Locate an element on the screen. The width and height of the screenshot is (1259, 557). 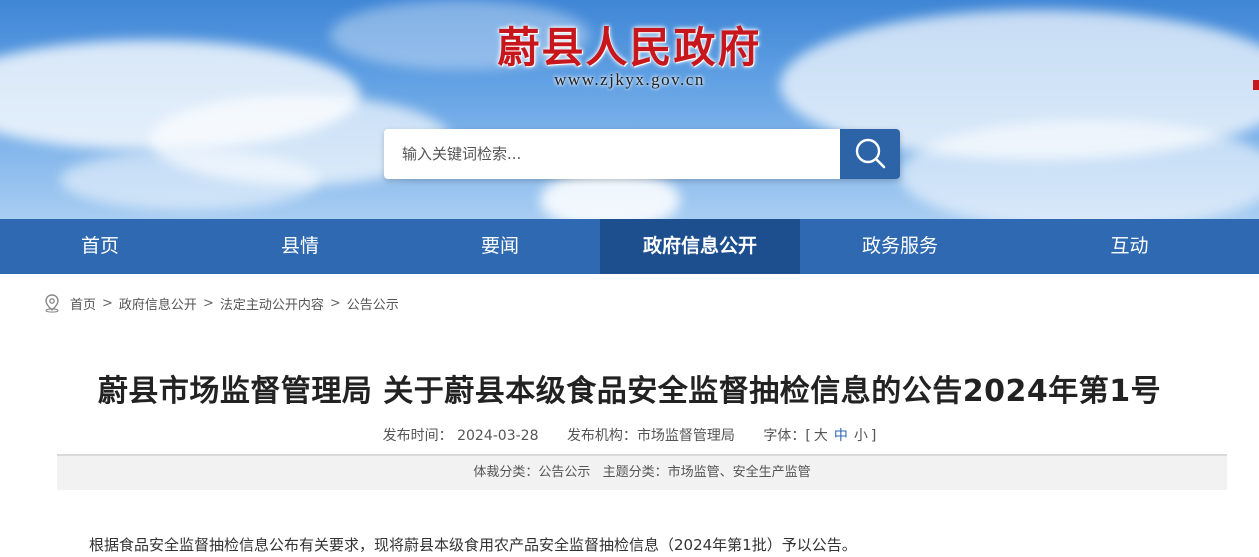
genre-value: 公告公示 is located at coordinates (564, 472).